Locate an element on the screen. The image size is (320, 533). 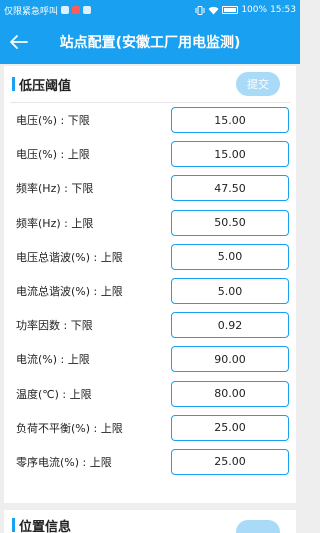
carrier-text: 仅限紧急呼叫 is located at coordinates (31, 11).